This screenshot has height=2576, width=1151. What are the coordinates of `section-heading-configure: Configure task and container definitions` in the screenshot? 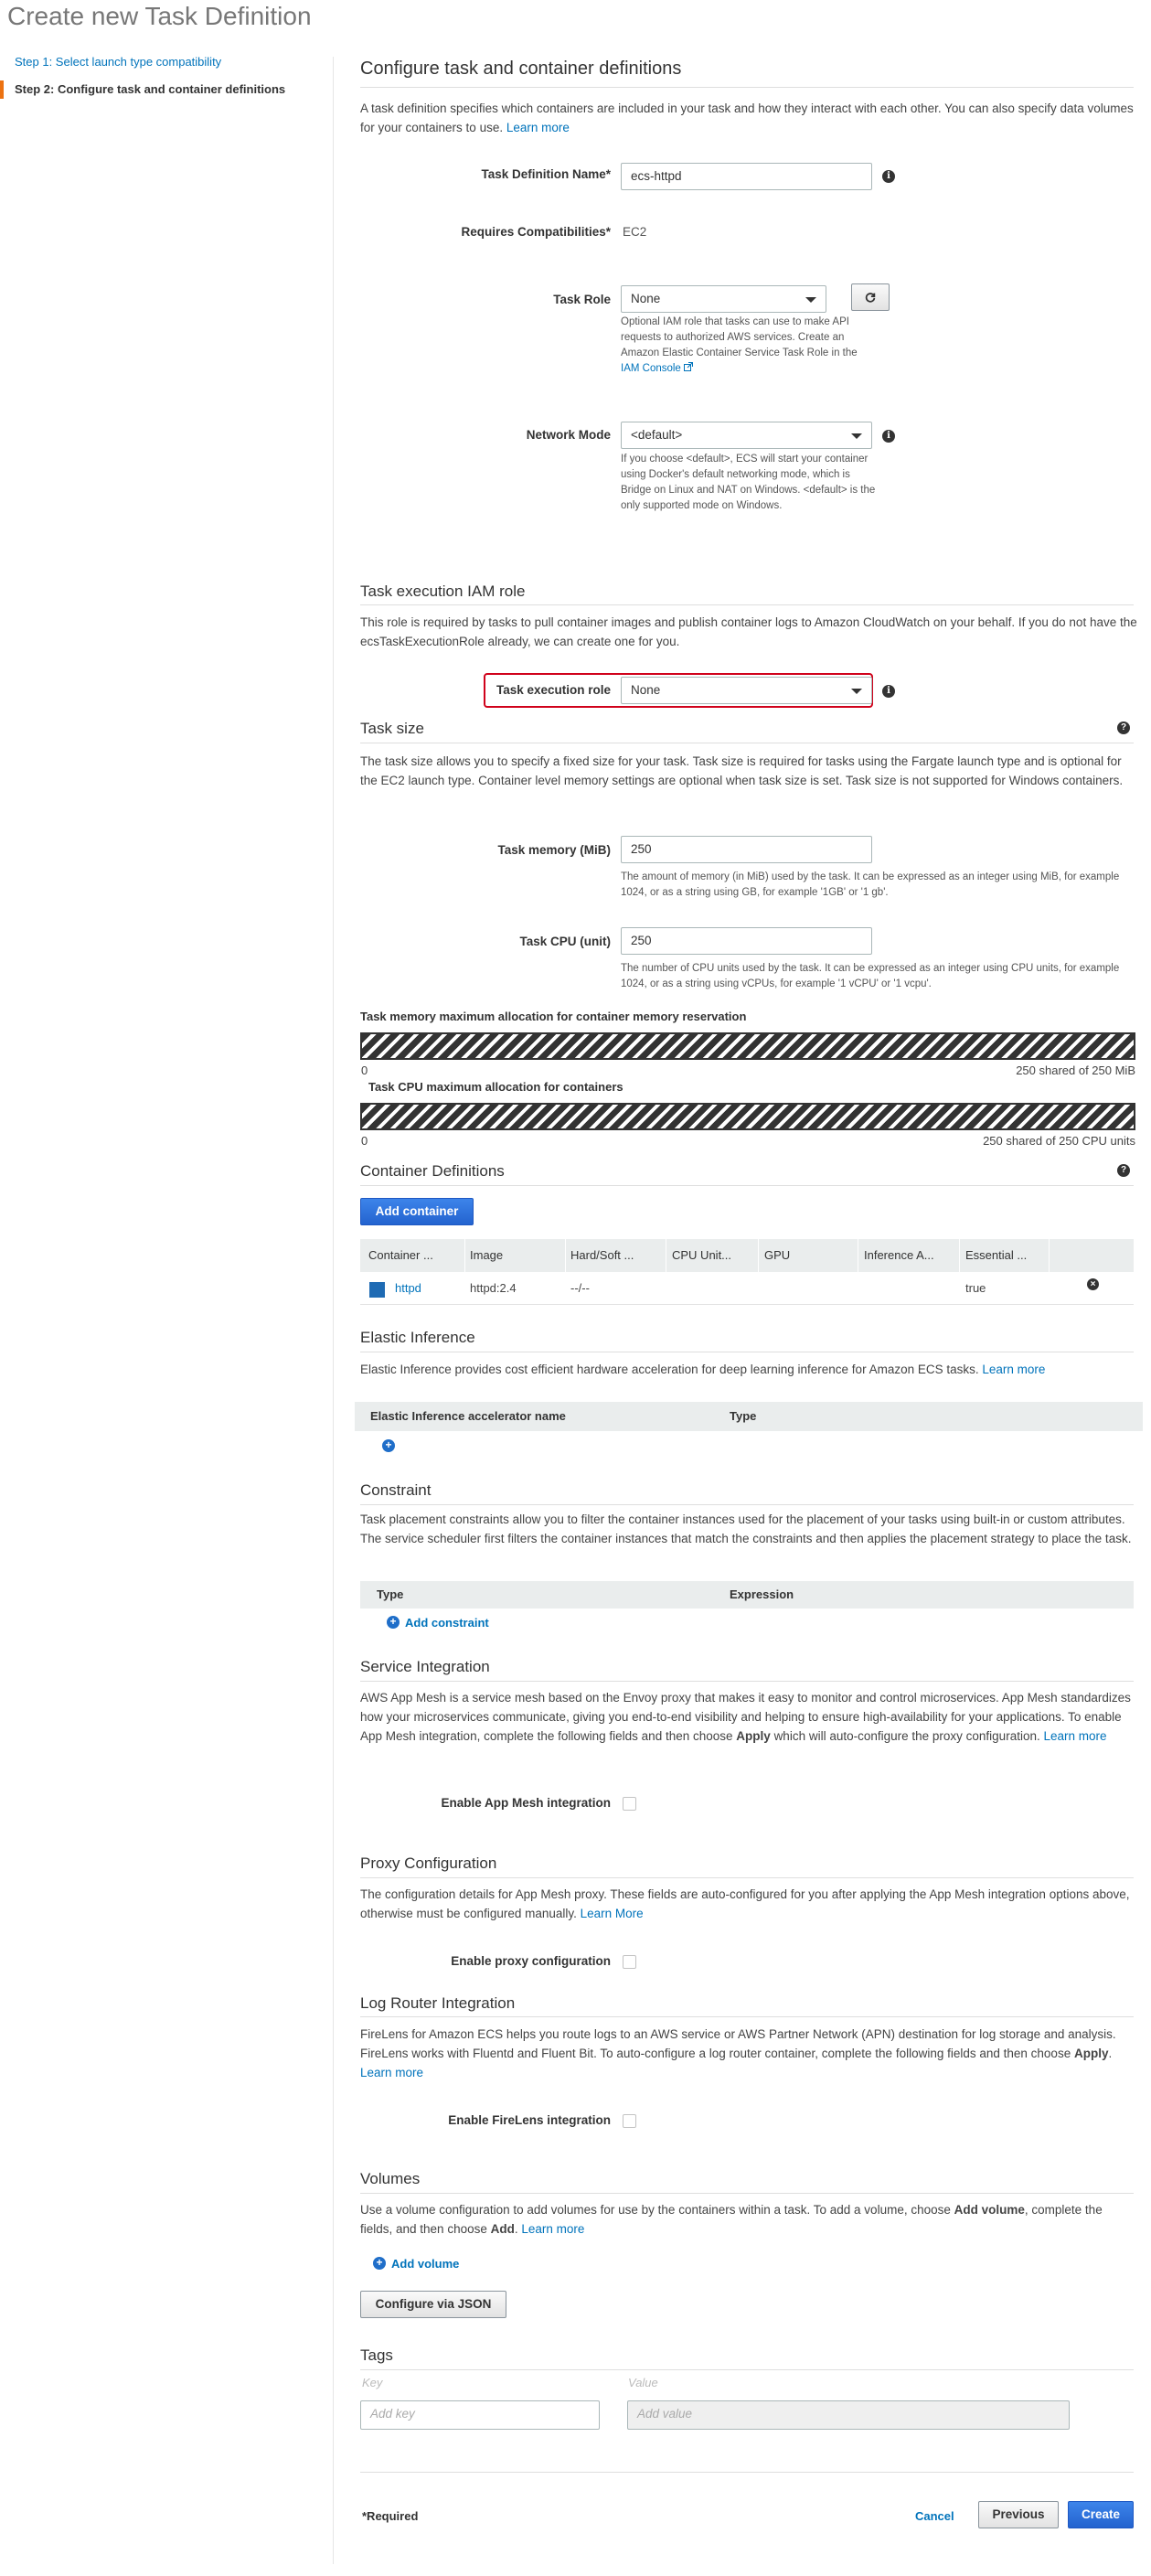 It's located at (521, 69).